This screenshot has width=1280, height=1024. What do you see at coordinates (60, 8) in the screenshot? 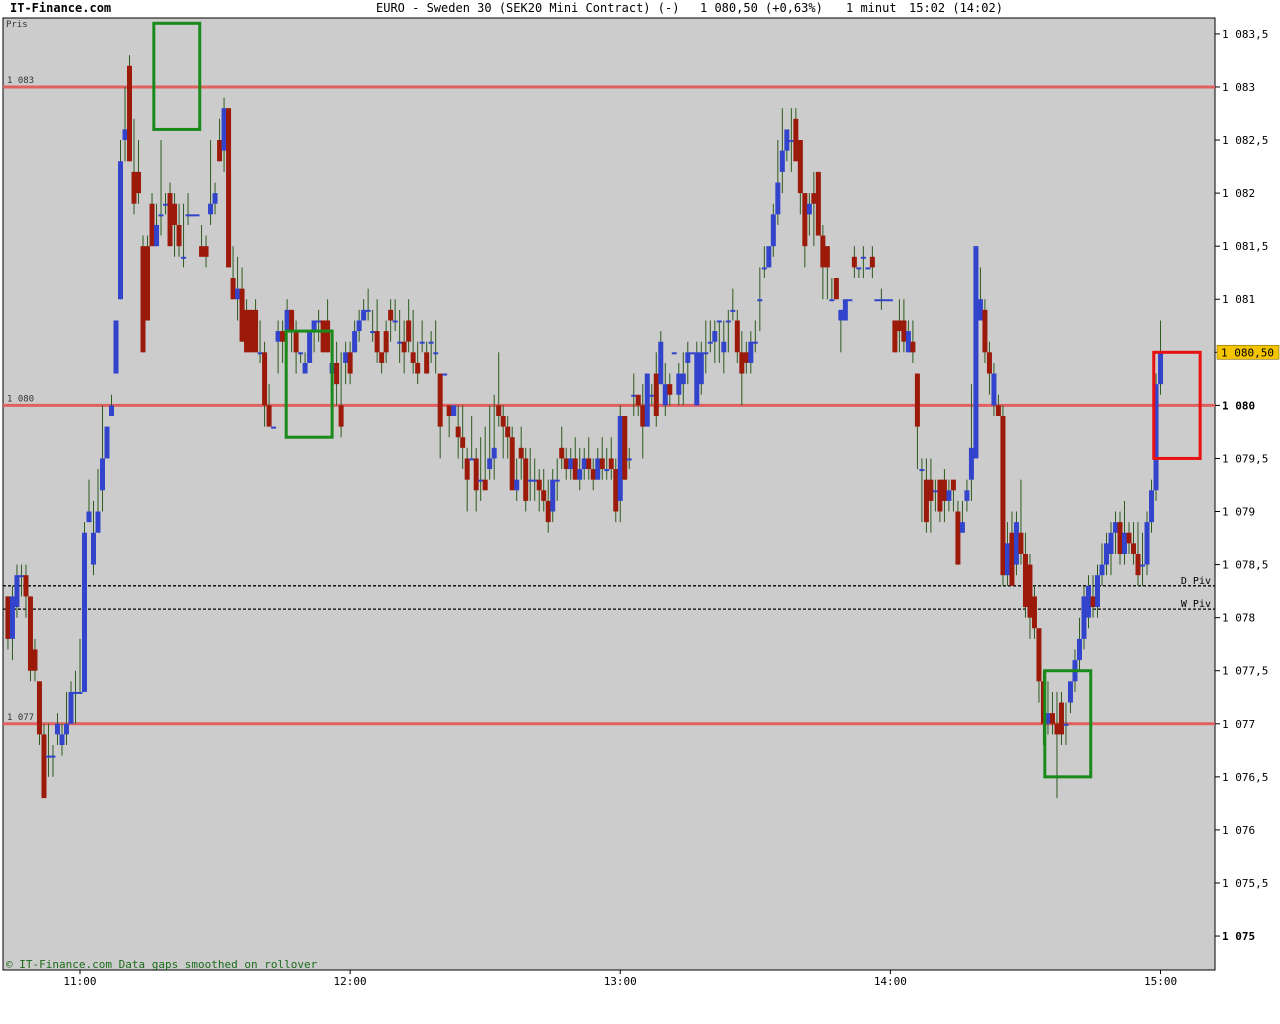
I see `site-name: IT-Finance.com` at bounding box center [60, 8].